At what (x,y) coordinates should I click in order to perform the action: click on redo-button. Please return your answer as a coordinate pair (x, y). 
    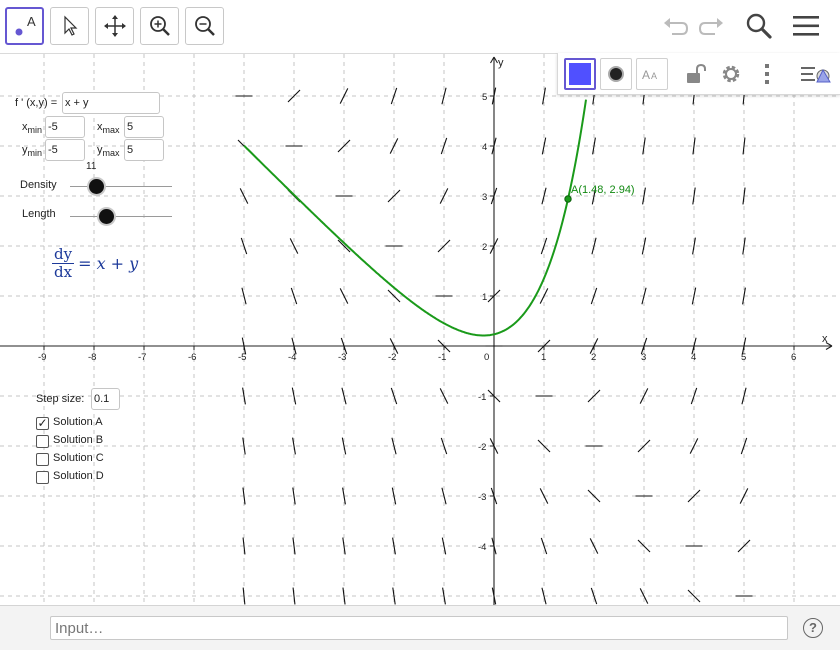
    Looking at the image, I should click on (712, 26).